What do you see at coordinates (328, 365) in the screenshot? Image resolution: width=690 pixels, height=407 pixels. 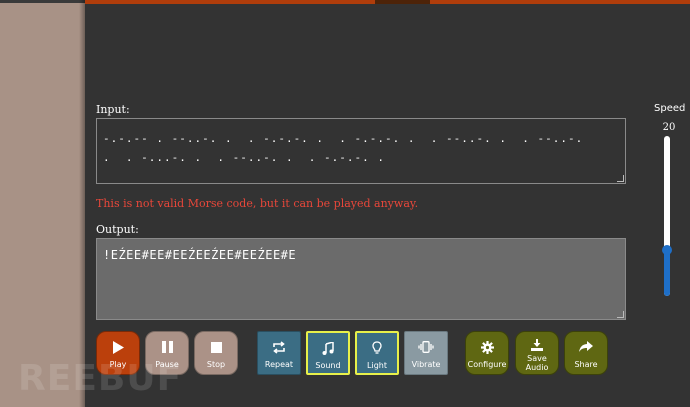 I see `sound-label: Sound` at bounding box center [328, 365].